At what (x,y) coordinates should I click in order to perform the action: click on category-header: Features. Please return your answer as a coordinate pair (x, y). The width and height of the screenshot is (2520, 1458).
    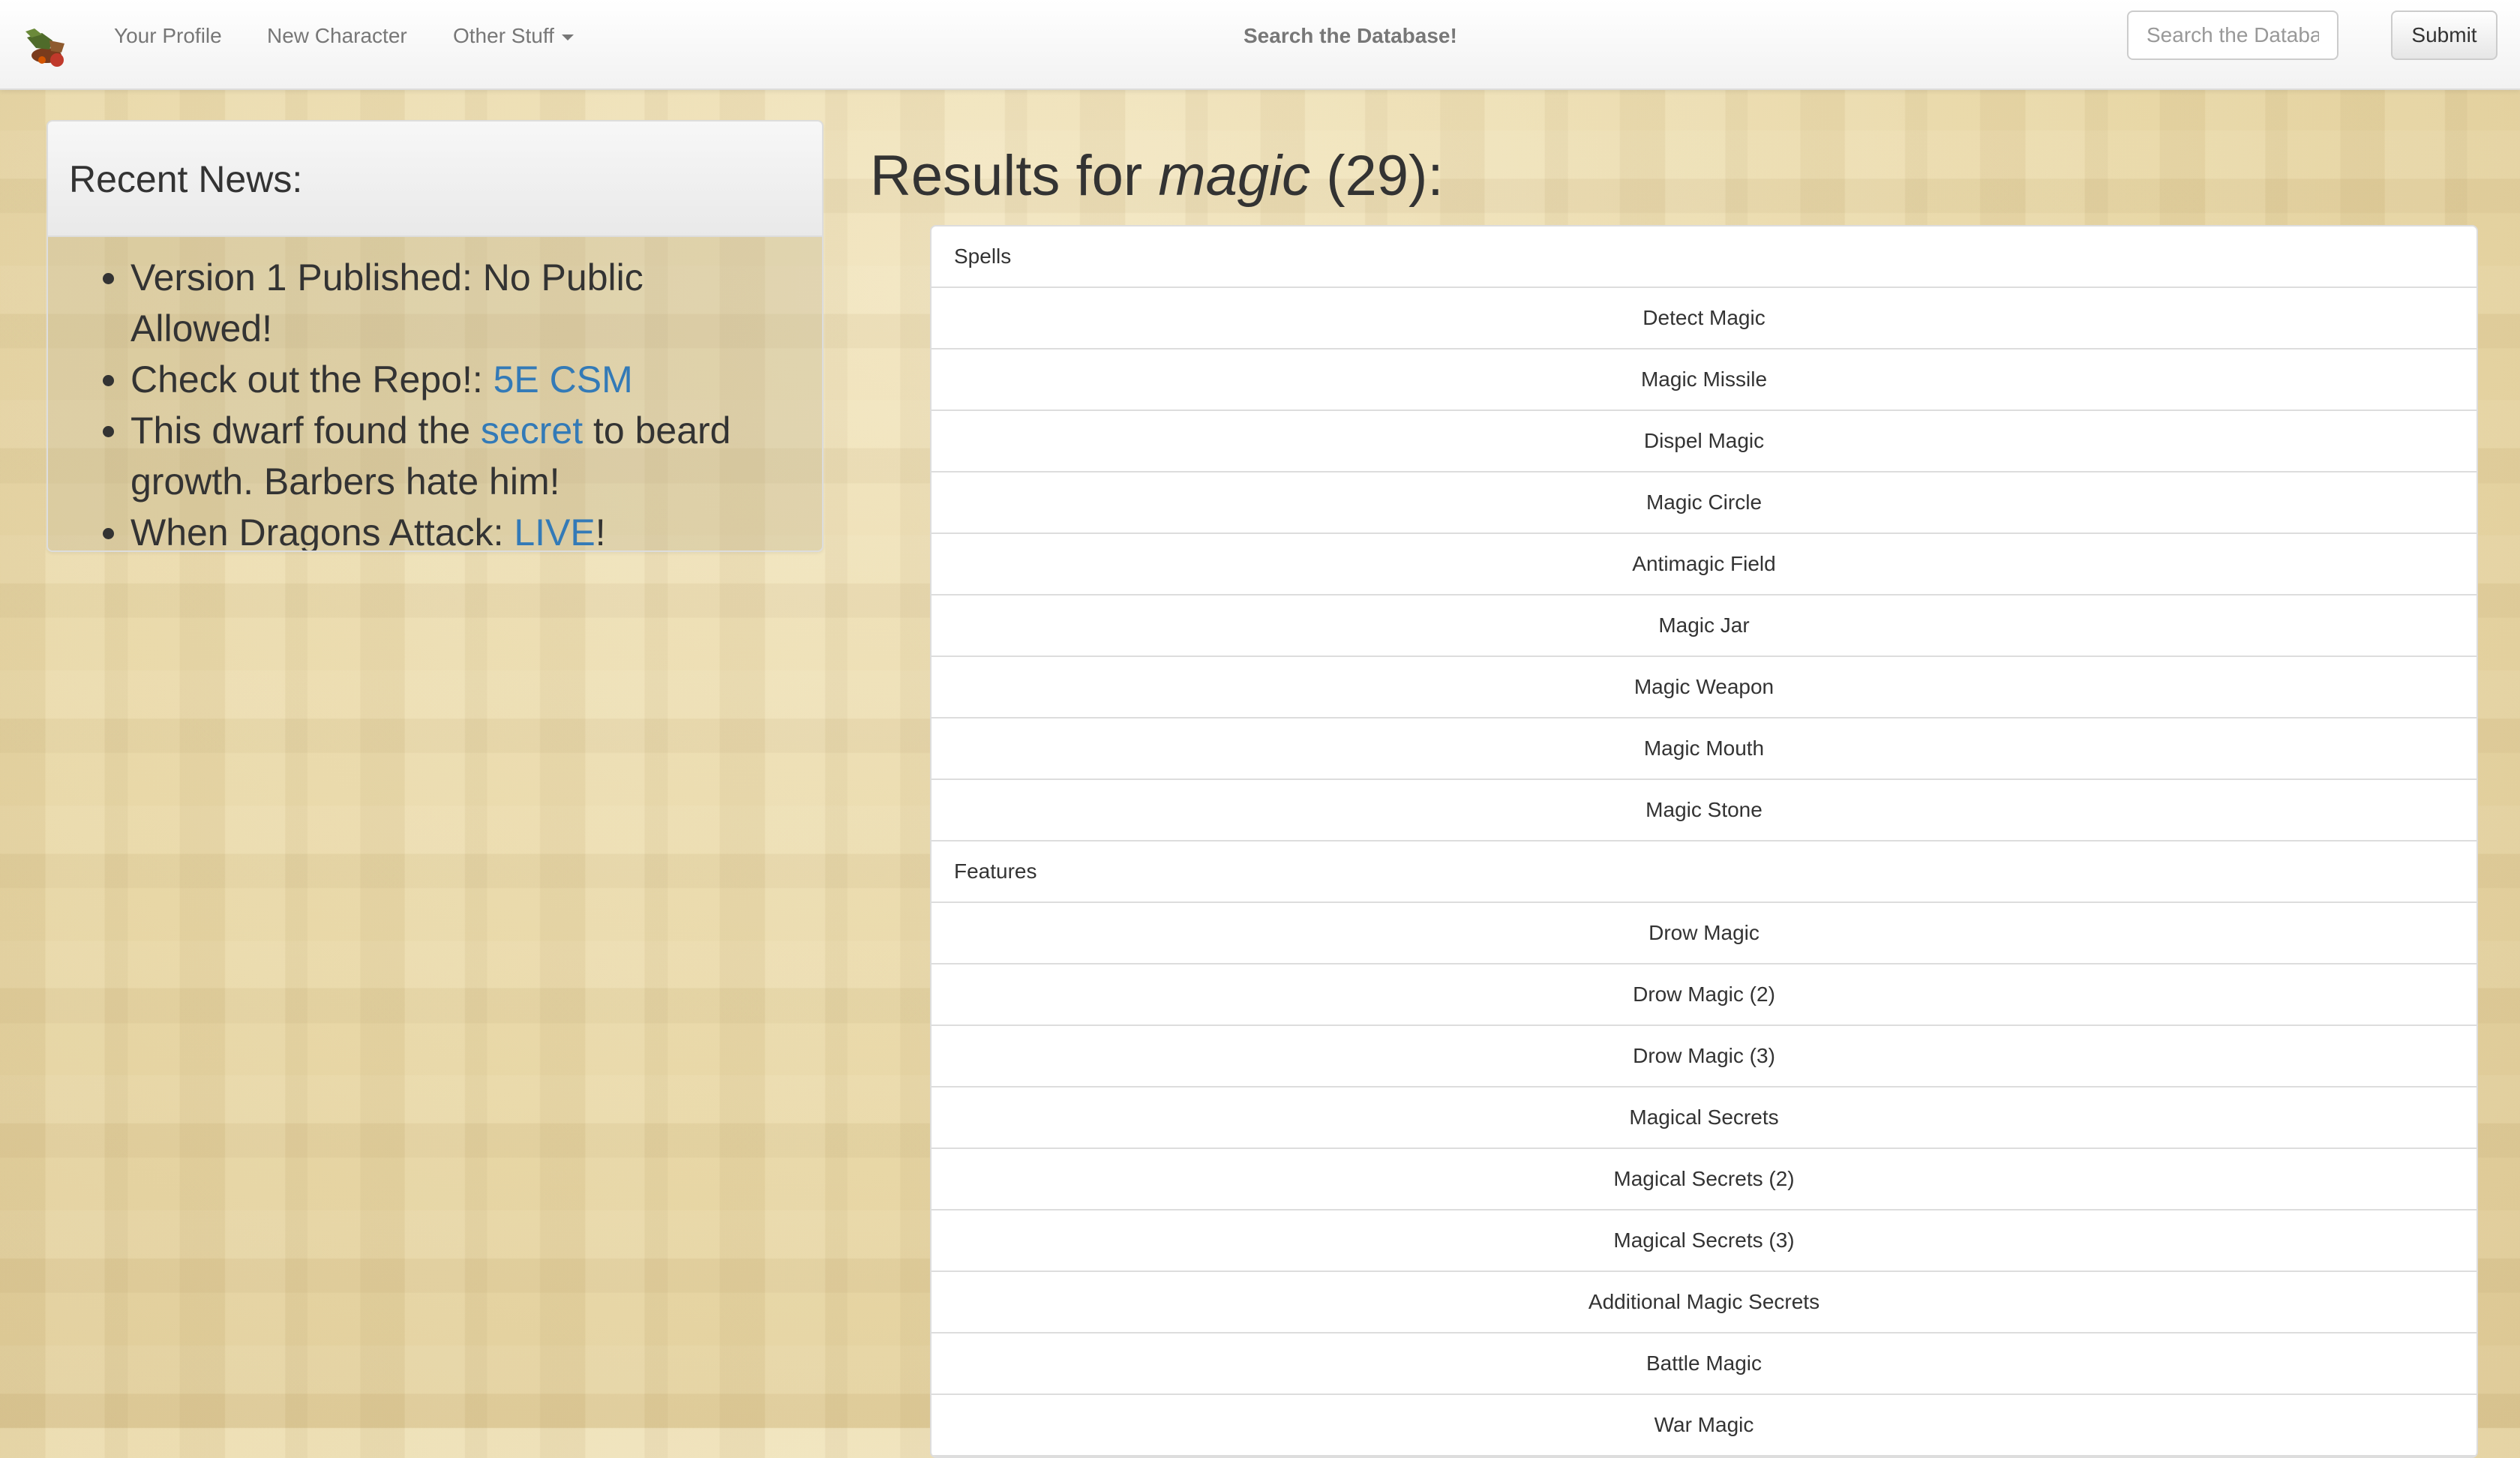
    Looking at the image, I should click on (1704, 872).